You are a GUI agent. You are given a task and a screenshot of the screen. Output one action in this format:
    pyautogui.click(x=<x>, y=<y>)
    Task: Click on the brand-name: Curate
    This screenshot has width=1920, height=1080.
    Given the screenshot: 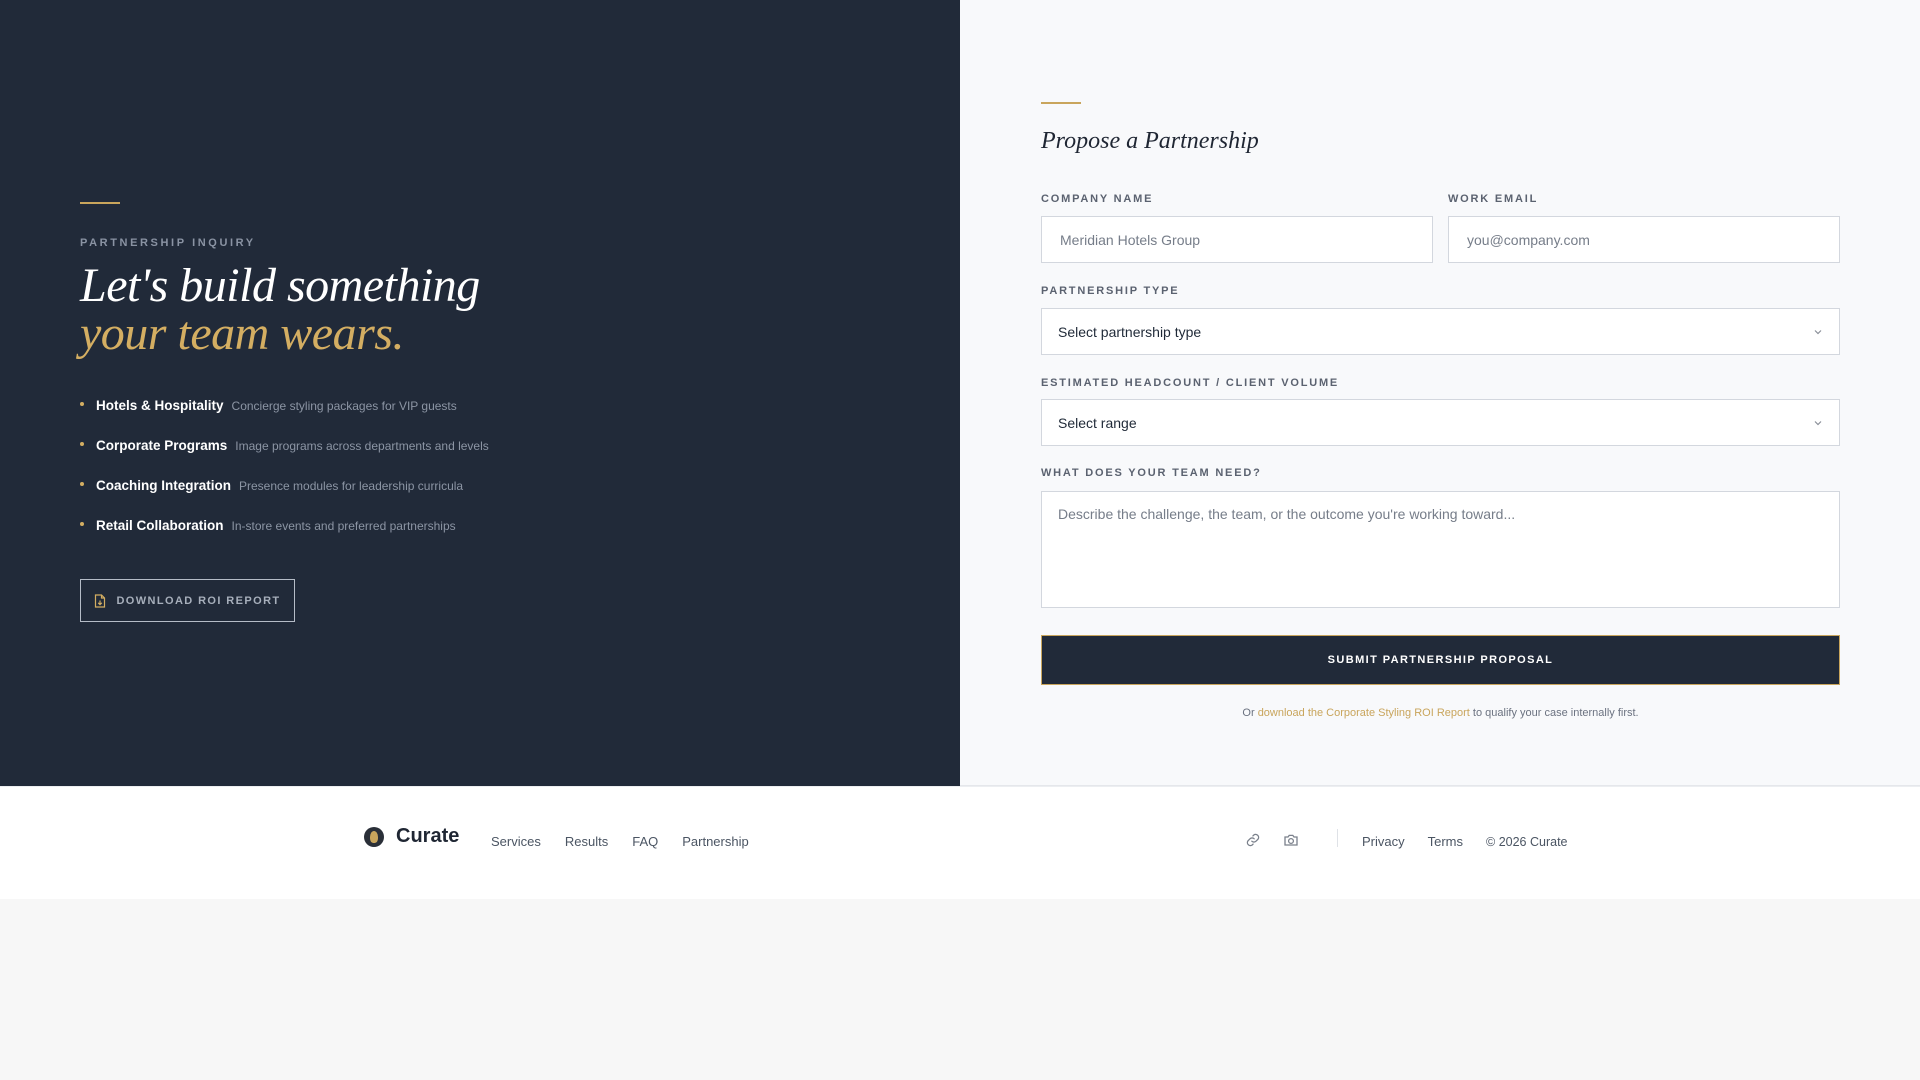 What is the action you would take?
    pyautogui.click(x=428, y=836)
    